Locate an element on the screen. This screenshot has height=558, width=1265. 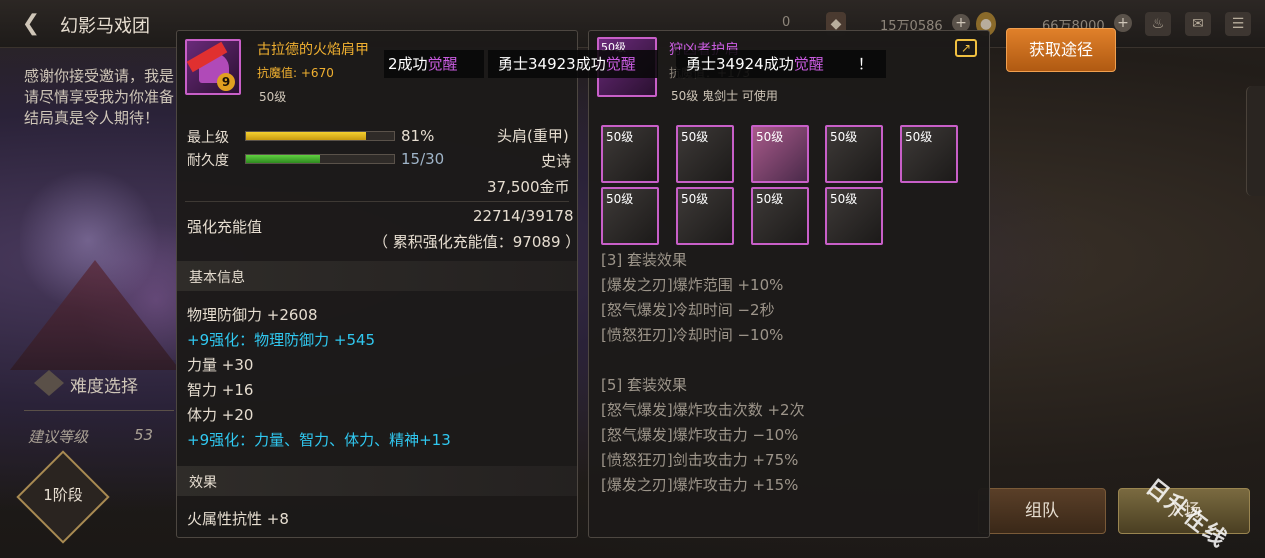
recommended-level-label: 建议等级 is located at coordinates (58, 437).